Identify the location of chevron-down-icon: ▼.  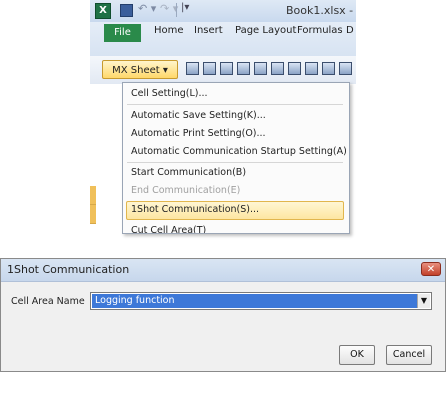
(423, 301).